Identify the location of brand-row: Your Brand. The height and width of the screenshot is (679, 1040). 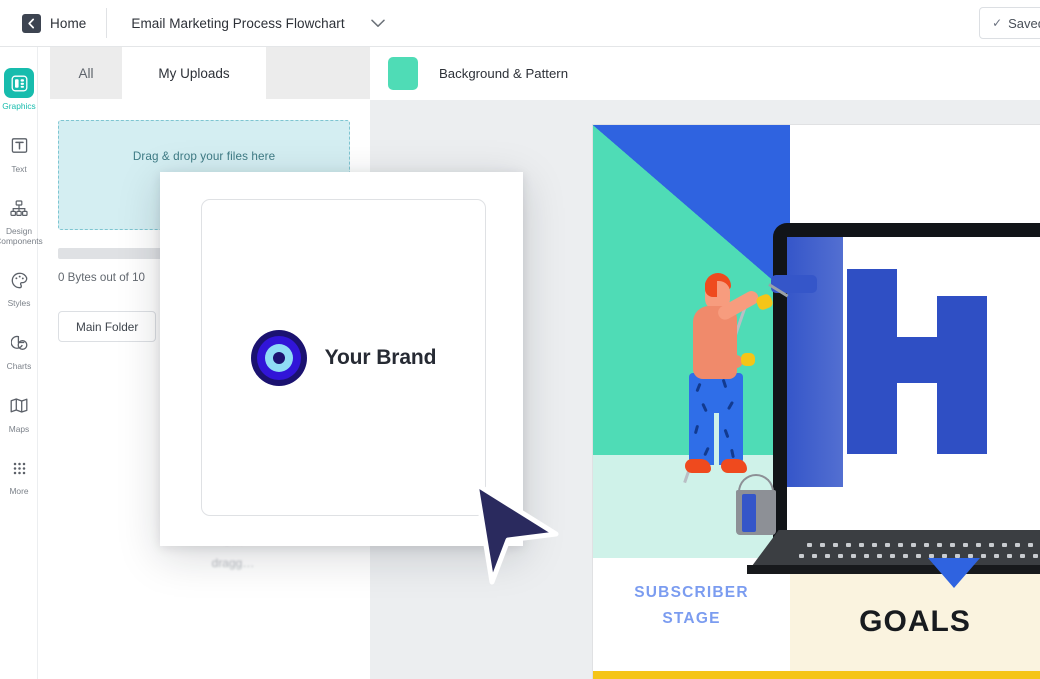
(343, 357).